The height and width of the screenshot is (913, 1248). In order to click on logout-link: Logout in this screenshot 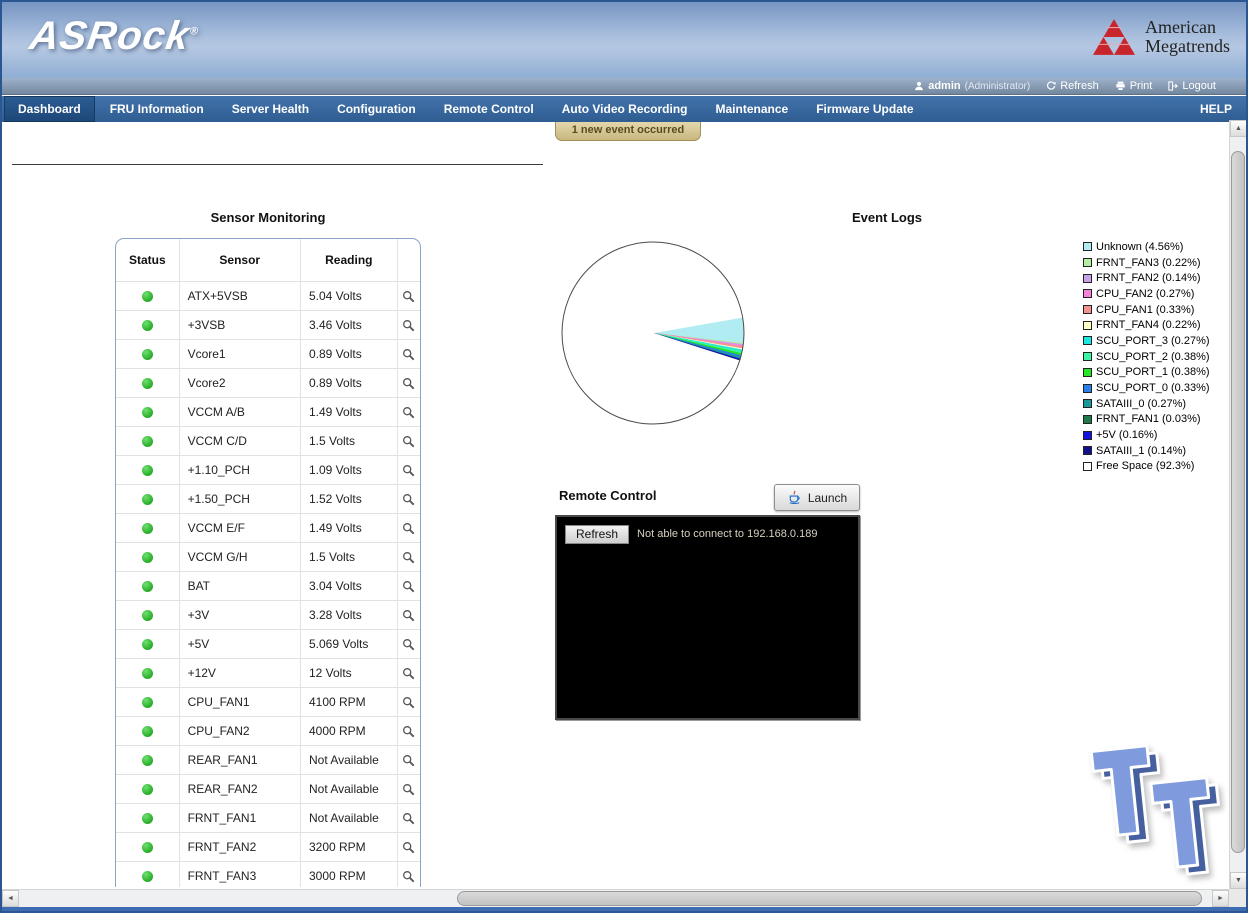, I will do `click(1192, 86)`.